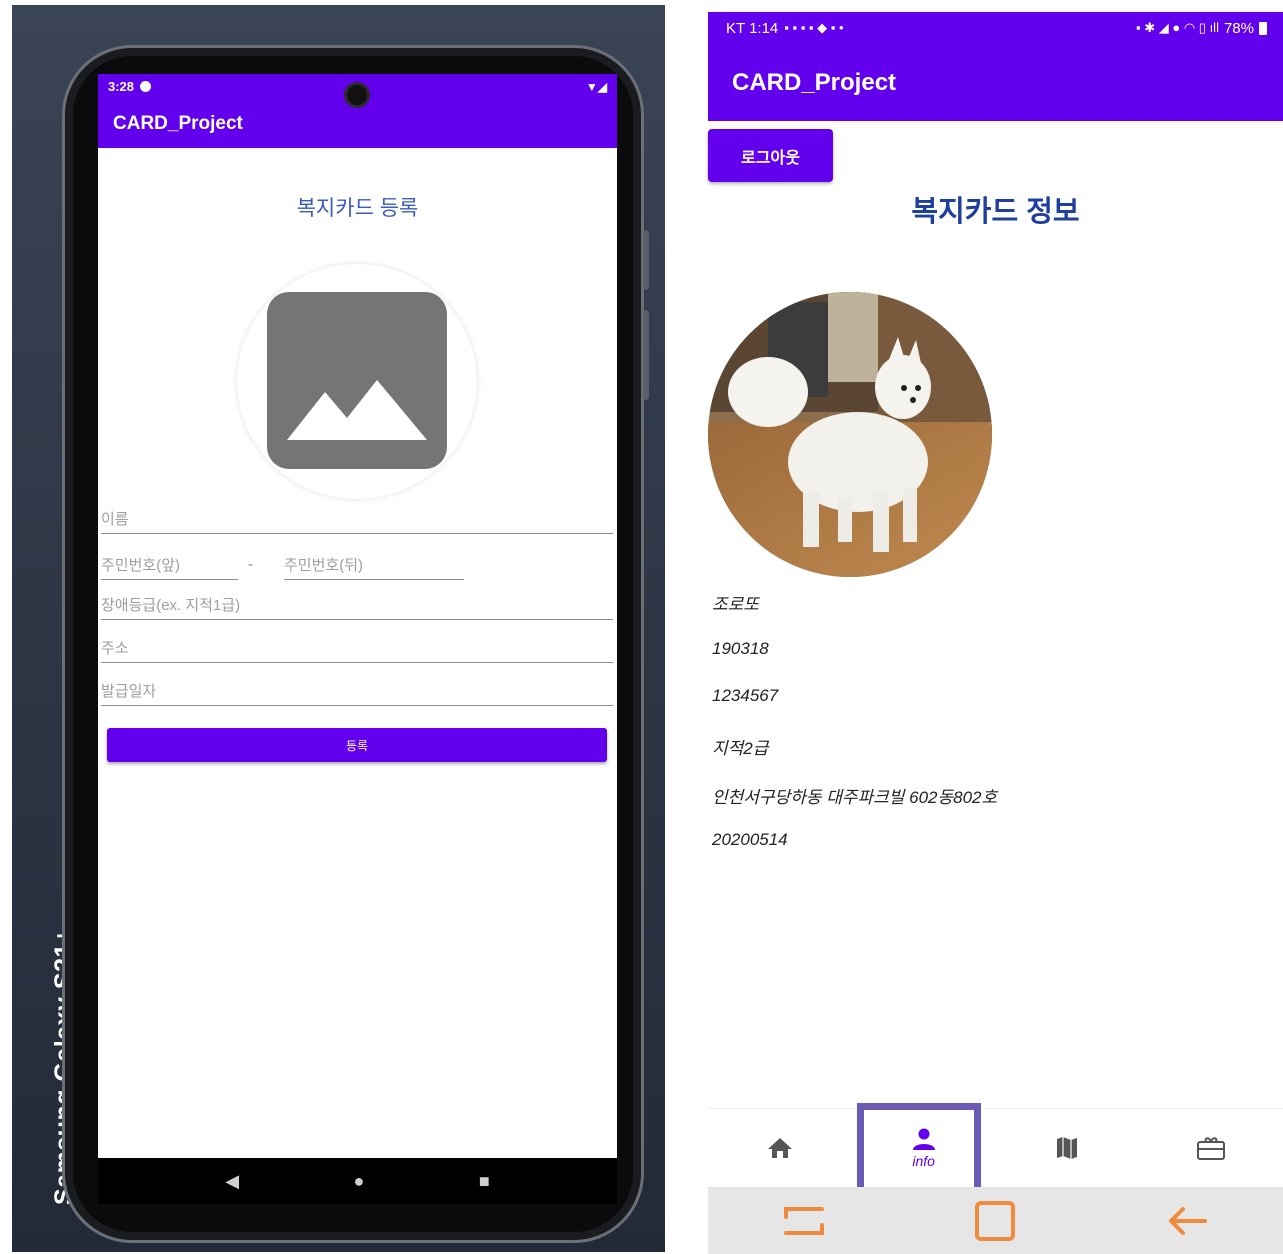 The width and height of the screenshot is (1283, 1254). Describe the element at coordinates (1238, 28) in the screenshot. I see `battery-level: 78%` at that location.